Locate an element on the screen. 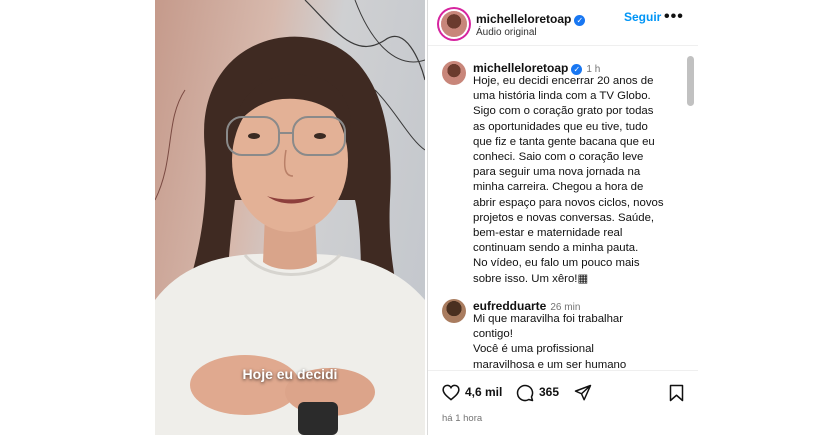  commenter-avatar is located at coordinates (454, 311).